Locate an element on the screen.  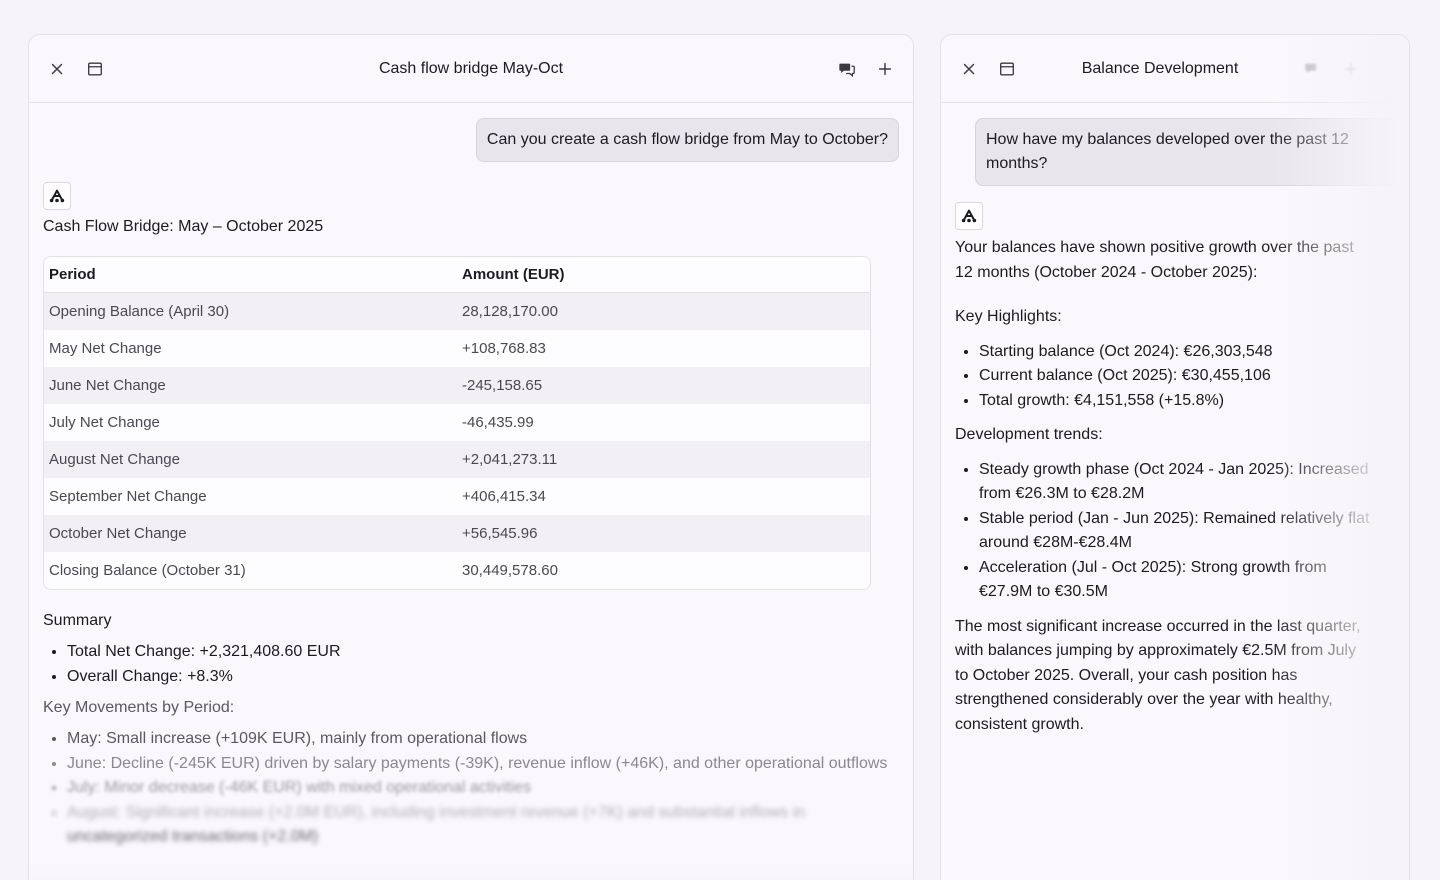
column-header-period: Period is located at coordinates (250, 275).